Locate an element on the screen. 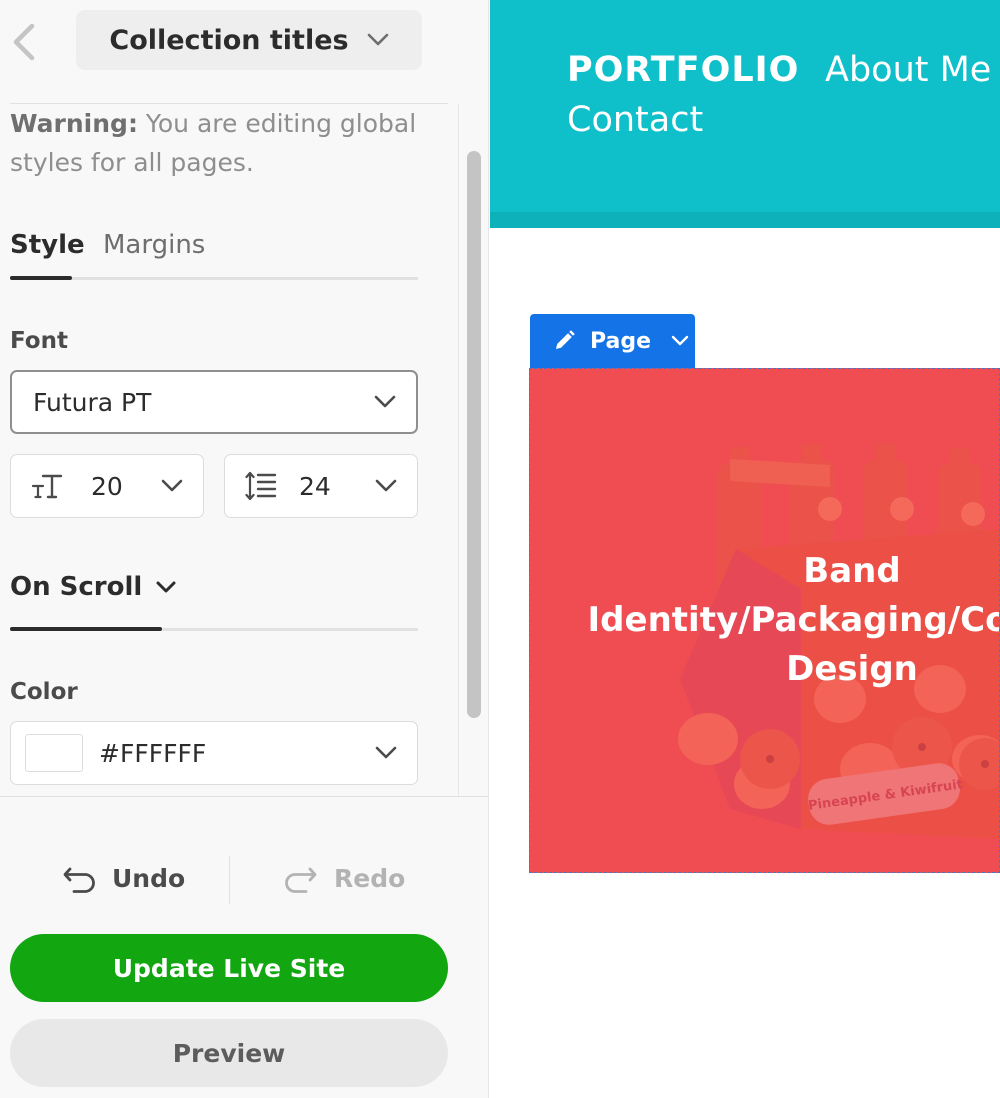 Image resolution: width=1000 pixels, height=1098 pixels. color-label: Color is located at coordinates (44, 692).